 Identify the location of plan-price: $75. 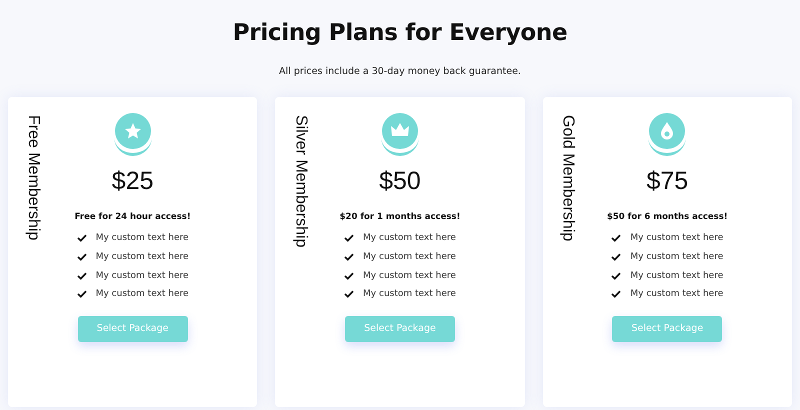
(667, 181).